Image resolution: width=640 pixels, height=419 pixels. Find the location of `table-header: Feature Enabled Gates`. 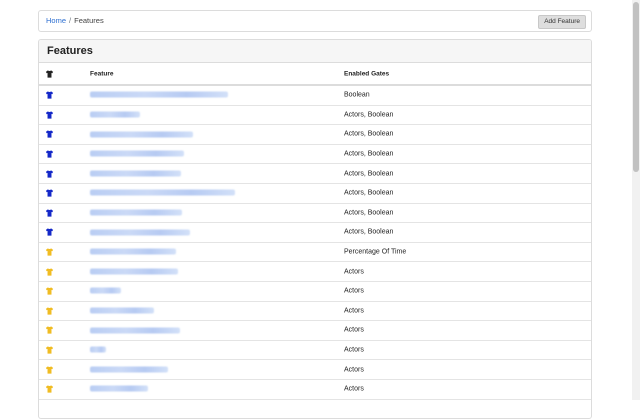

table-header: Feature Enabled Gates is located at coordinates (315, 74).